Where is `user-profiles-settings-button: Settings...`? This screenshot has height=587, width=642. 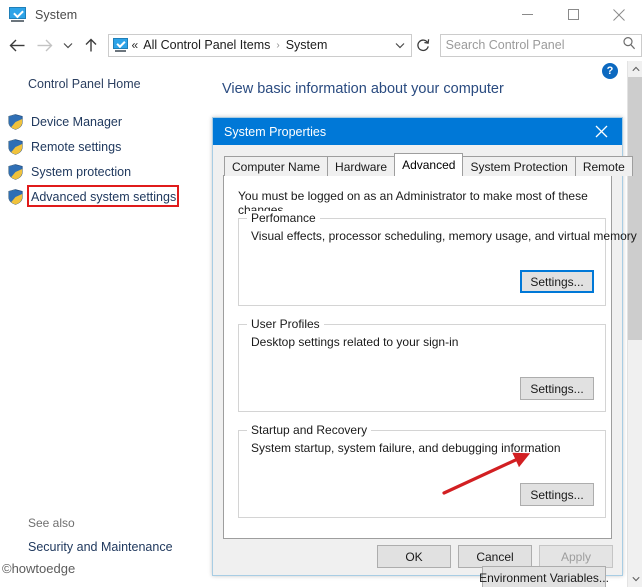
user-profiles-settings-button: Settings... is located at coordinates (557, 388).